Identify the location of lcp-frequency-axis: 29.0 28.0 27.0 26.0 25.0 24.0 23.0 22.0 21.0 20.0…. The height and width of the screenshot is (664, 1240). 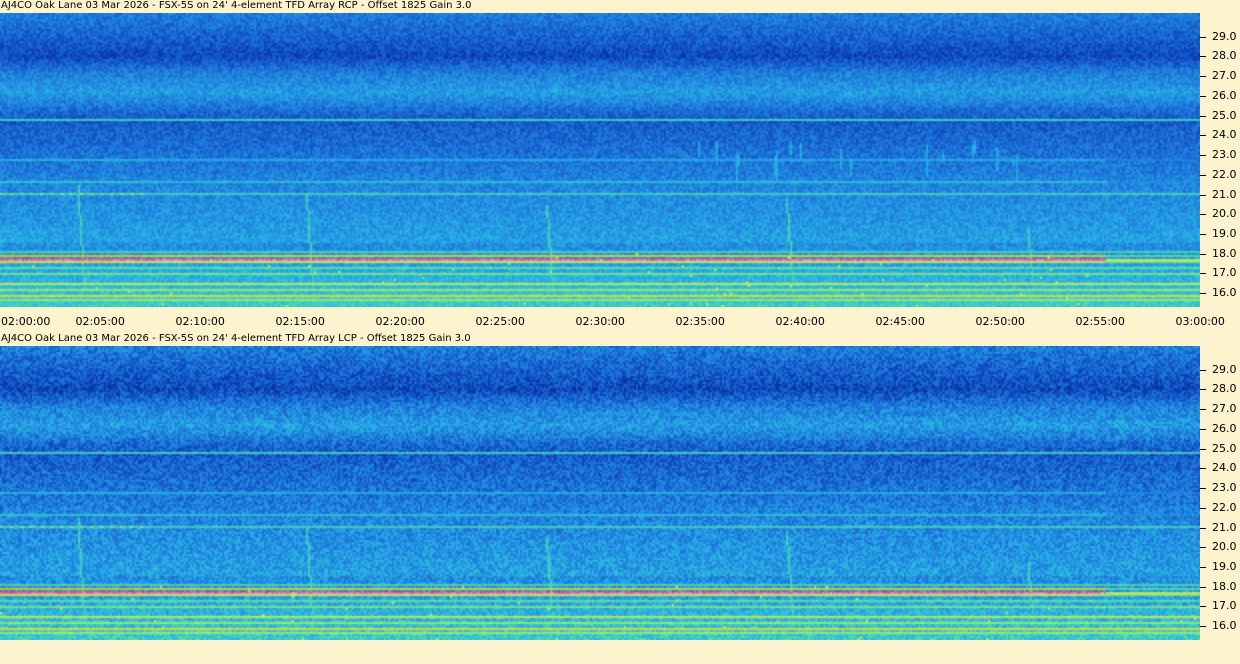
(1220, 493).